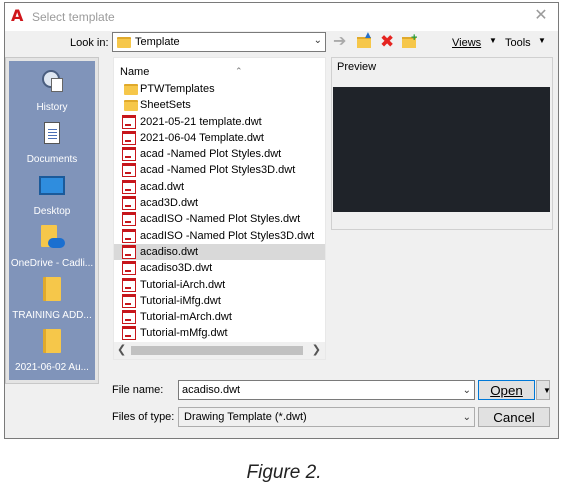 This screenshot has height=494, width=568. I want to click on file-name: Tutorial-iArch.dwt, so click(183, 284).